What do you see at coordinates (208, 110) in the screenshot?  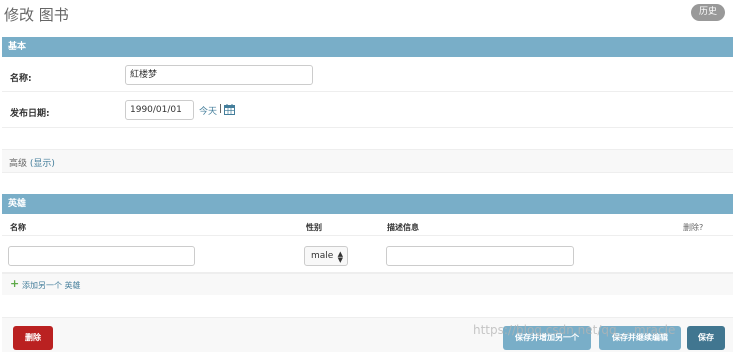 I see `today-link: 今天` at bounding box center [208, 110].